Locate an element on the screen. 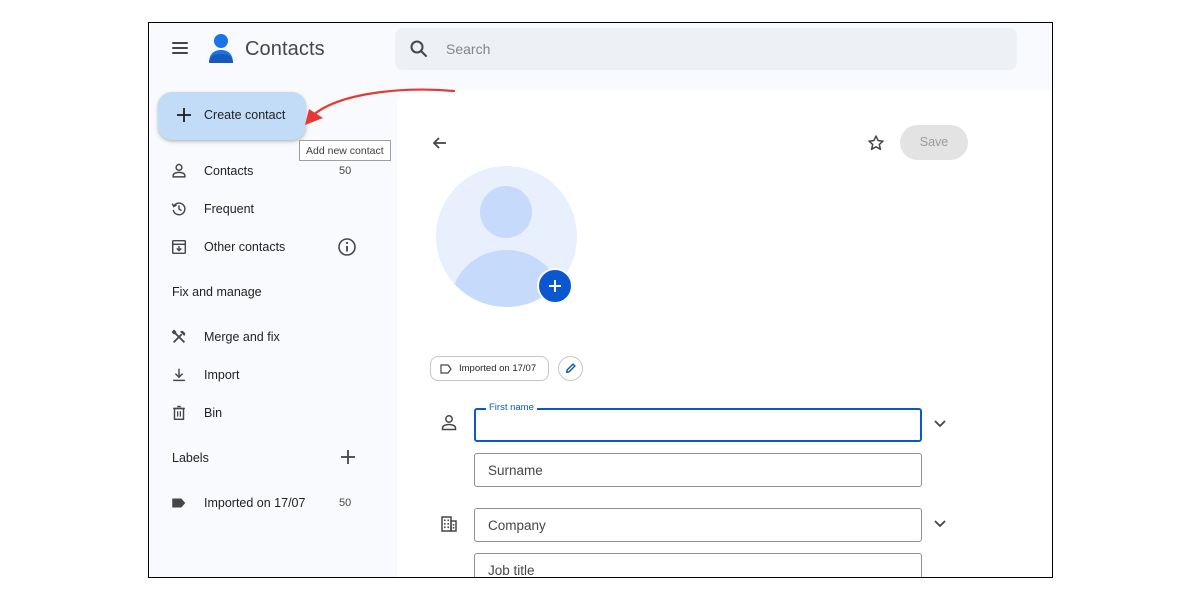  info-icon is located at coordinates (347, 247).